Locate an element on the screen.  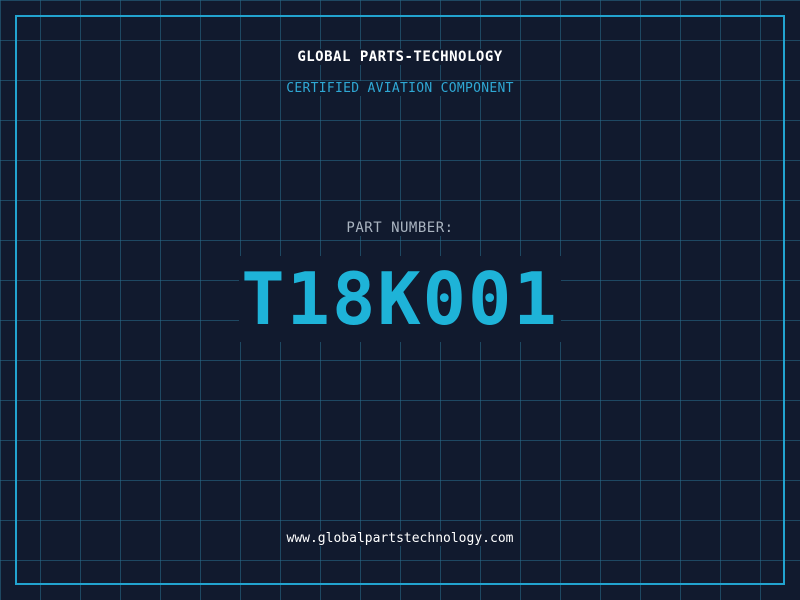
company-name-text: GLOBAL PARTS-TECHNOLOGY is located at coordinates (400, 57).